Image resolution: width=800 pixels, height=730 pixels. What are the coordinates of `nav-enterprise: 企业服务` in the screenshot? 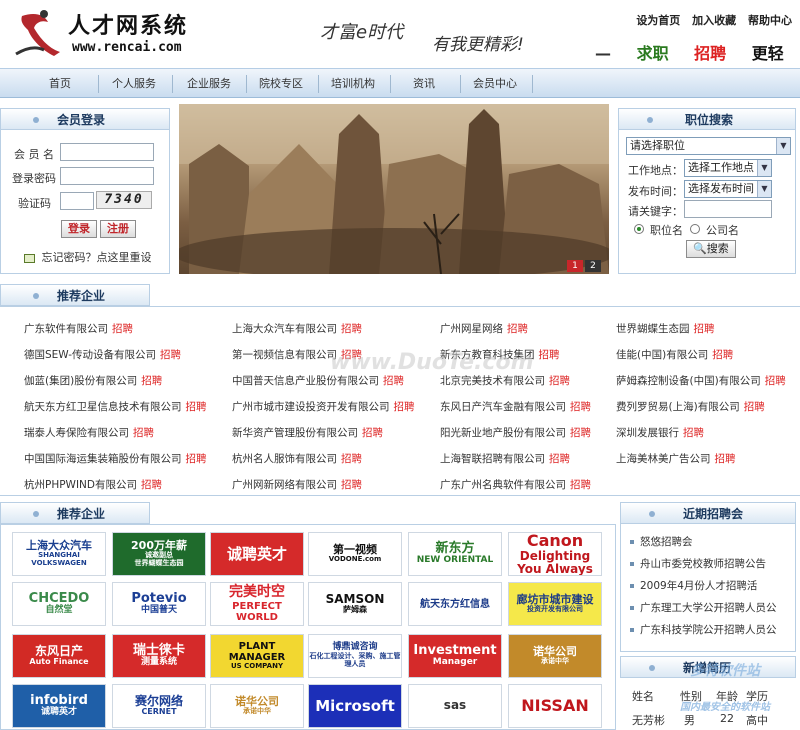 It's located at (209, 84).